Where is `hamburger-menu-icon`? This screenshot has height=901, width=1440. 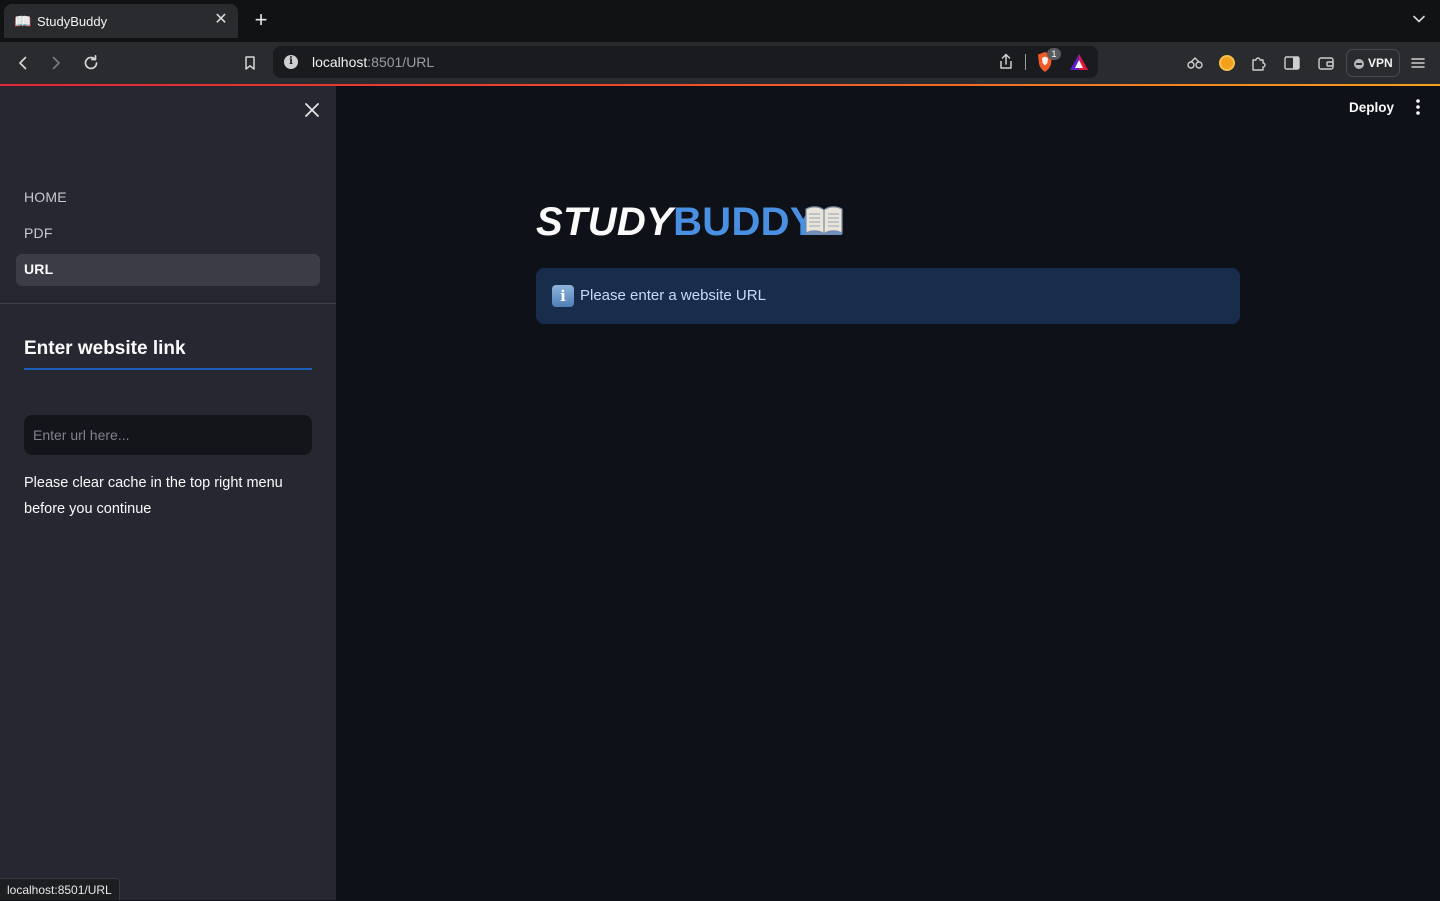
hamburger-menu-icon is located at coordinates (1418, 63).